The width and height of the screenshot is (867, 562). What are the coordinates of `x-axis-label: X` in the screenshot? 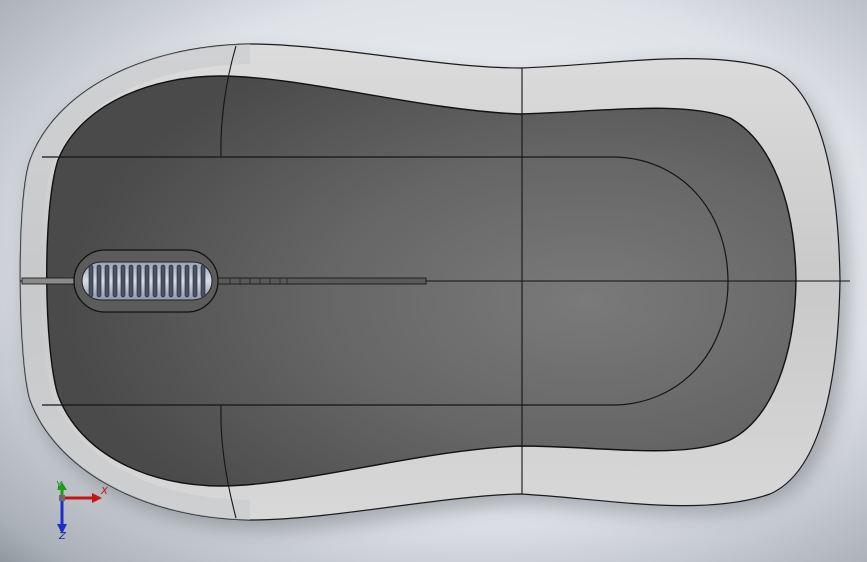 It's located at (104, 491).